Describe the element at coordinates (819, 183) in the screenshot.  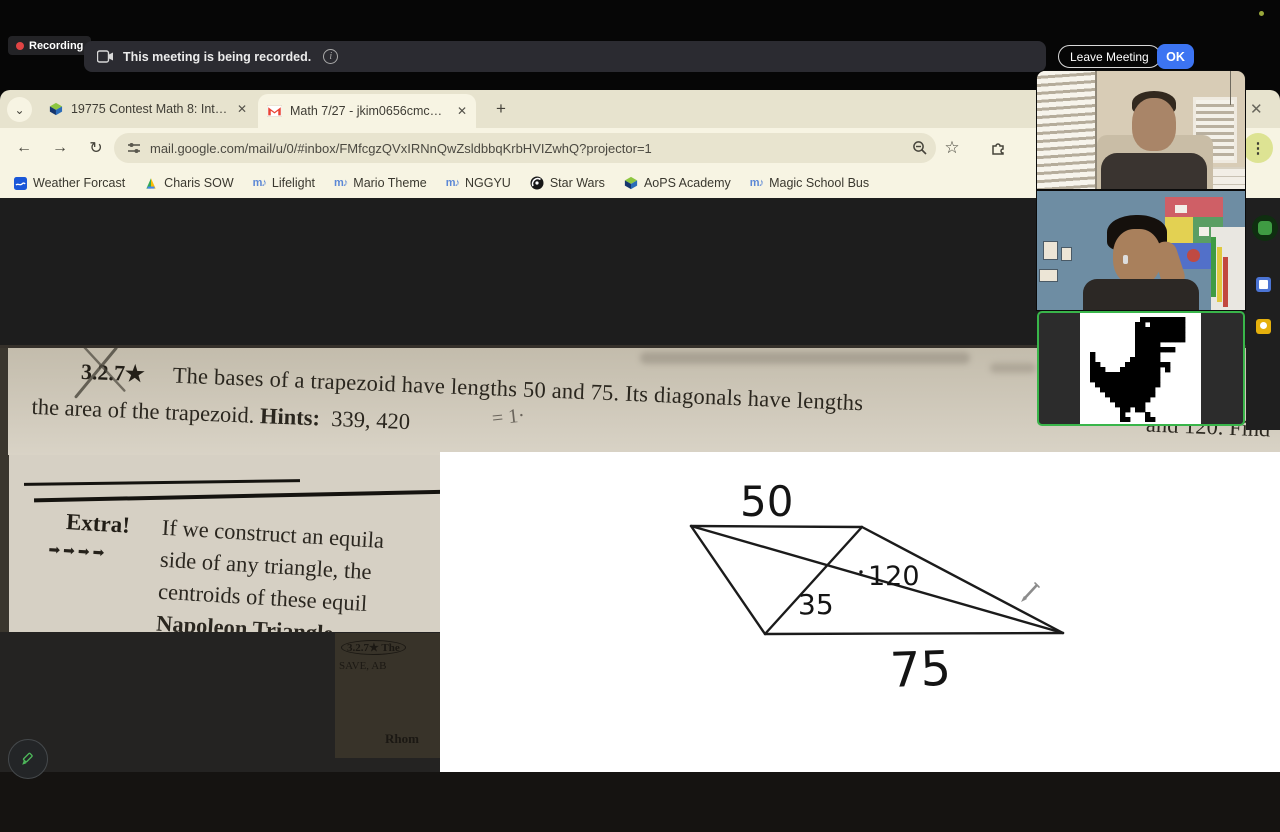
I see `bookmark-label: Magic School Bus` at that location.